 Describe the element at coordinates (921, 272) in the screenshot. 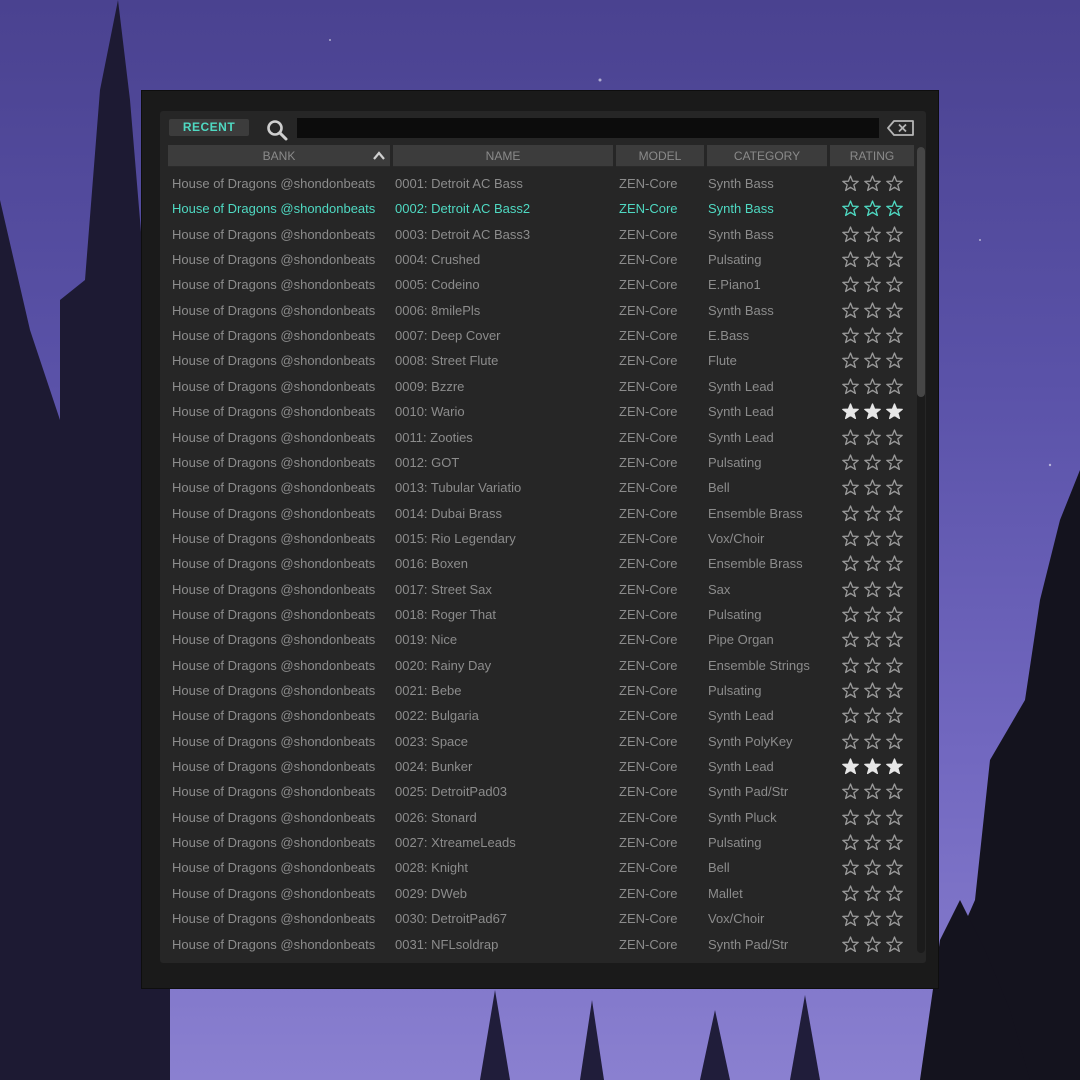

I see `scrollbar-thumb` at that location.